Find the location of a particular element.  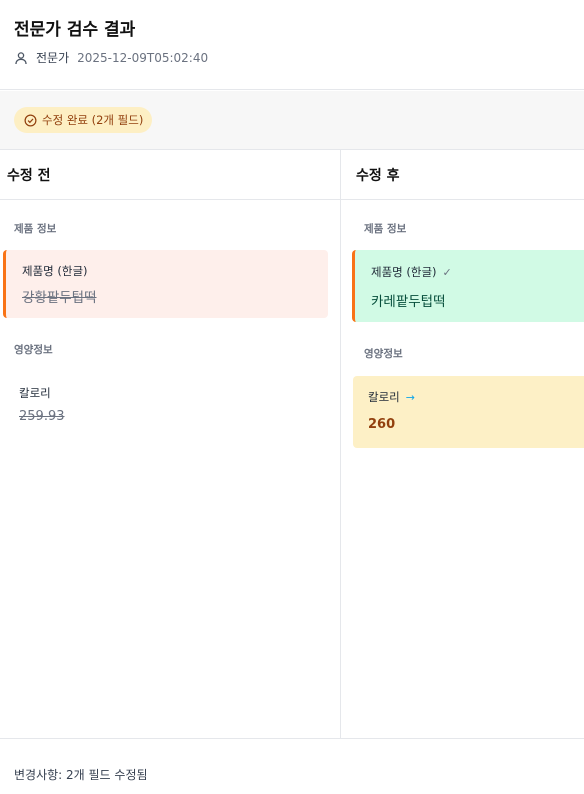

change-summary-footer: 변경사항: 2개 필드 수정됨 is located at coordinates (292, 766).